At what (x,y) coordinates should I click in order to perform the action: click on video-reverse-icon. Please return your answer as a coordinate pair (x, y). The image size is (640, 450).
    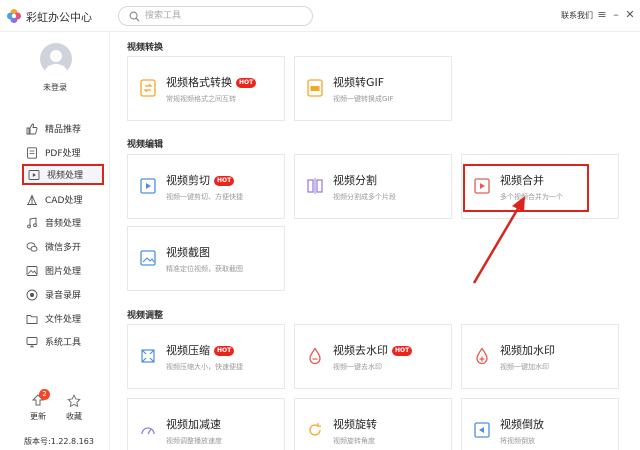
    Looking at the image, I should click on (482, 430).